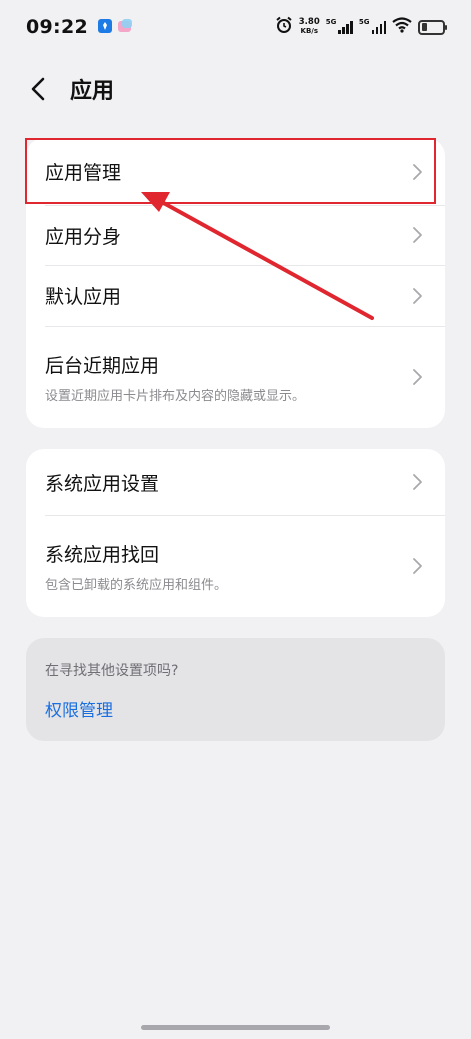 This screenshot has width=471, height=1039. What do you see at coordinates (104, 27) in the screenshot?
I see `app-notification-icon` at bounding box center [104, 27].